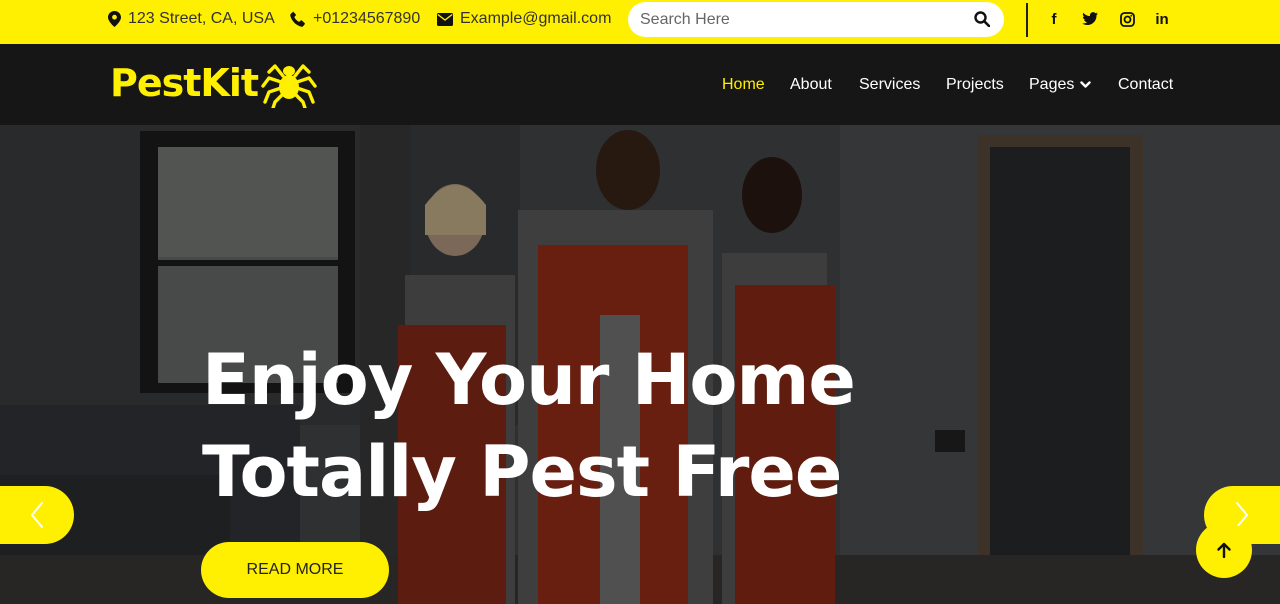 This screenshot has width=1280, height=604. Describe the element at coordinates (367, 18) in the screenshot. I see `phone-text: +01234567890` at that location.